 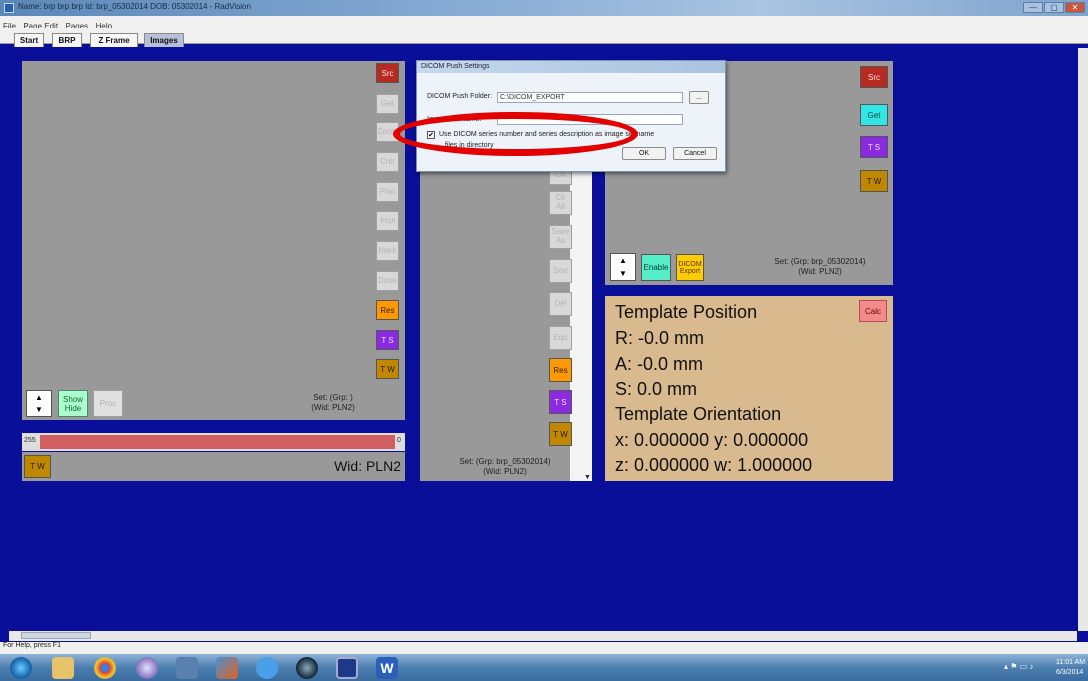 I want to click on template-orientation-title: Template Orientation, so click(x=698, y=414).